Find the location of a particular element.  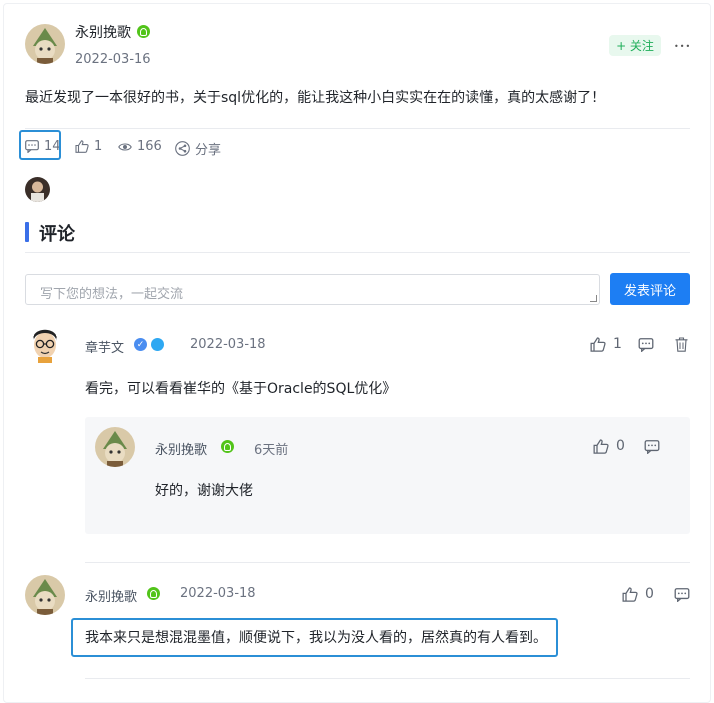

comment-like-count: 0 is located at coordinates (649, 594).